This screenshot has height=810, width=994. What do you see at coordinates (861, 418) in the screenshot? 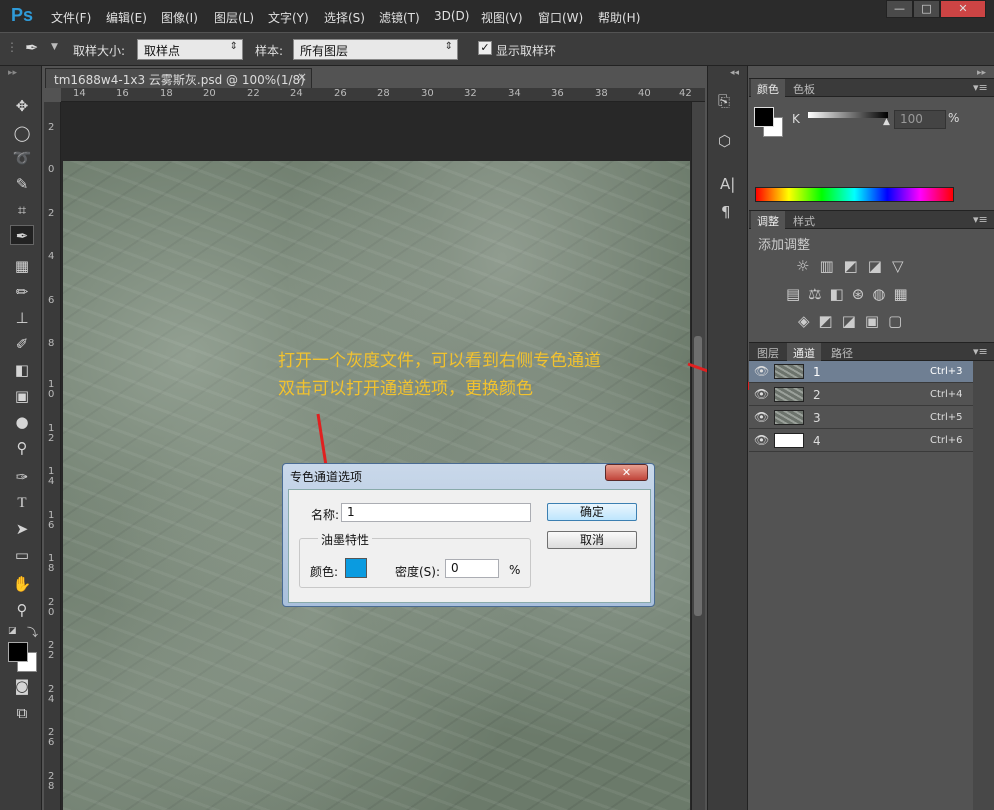
I see `channel-row: 👁 3 Ctrl+5` at bounding box center [861, 418].